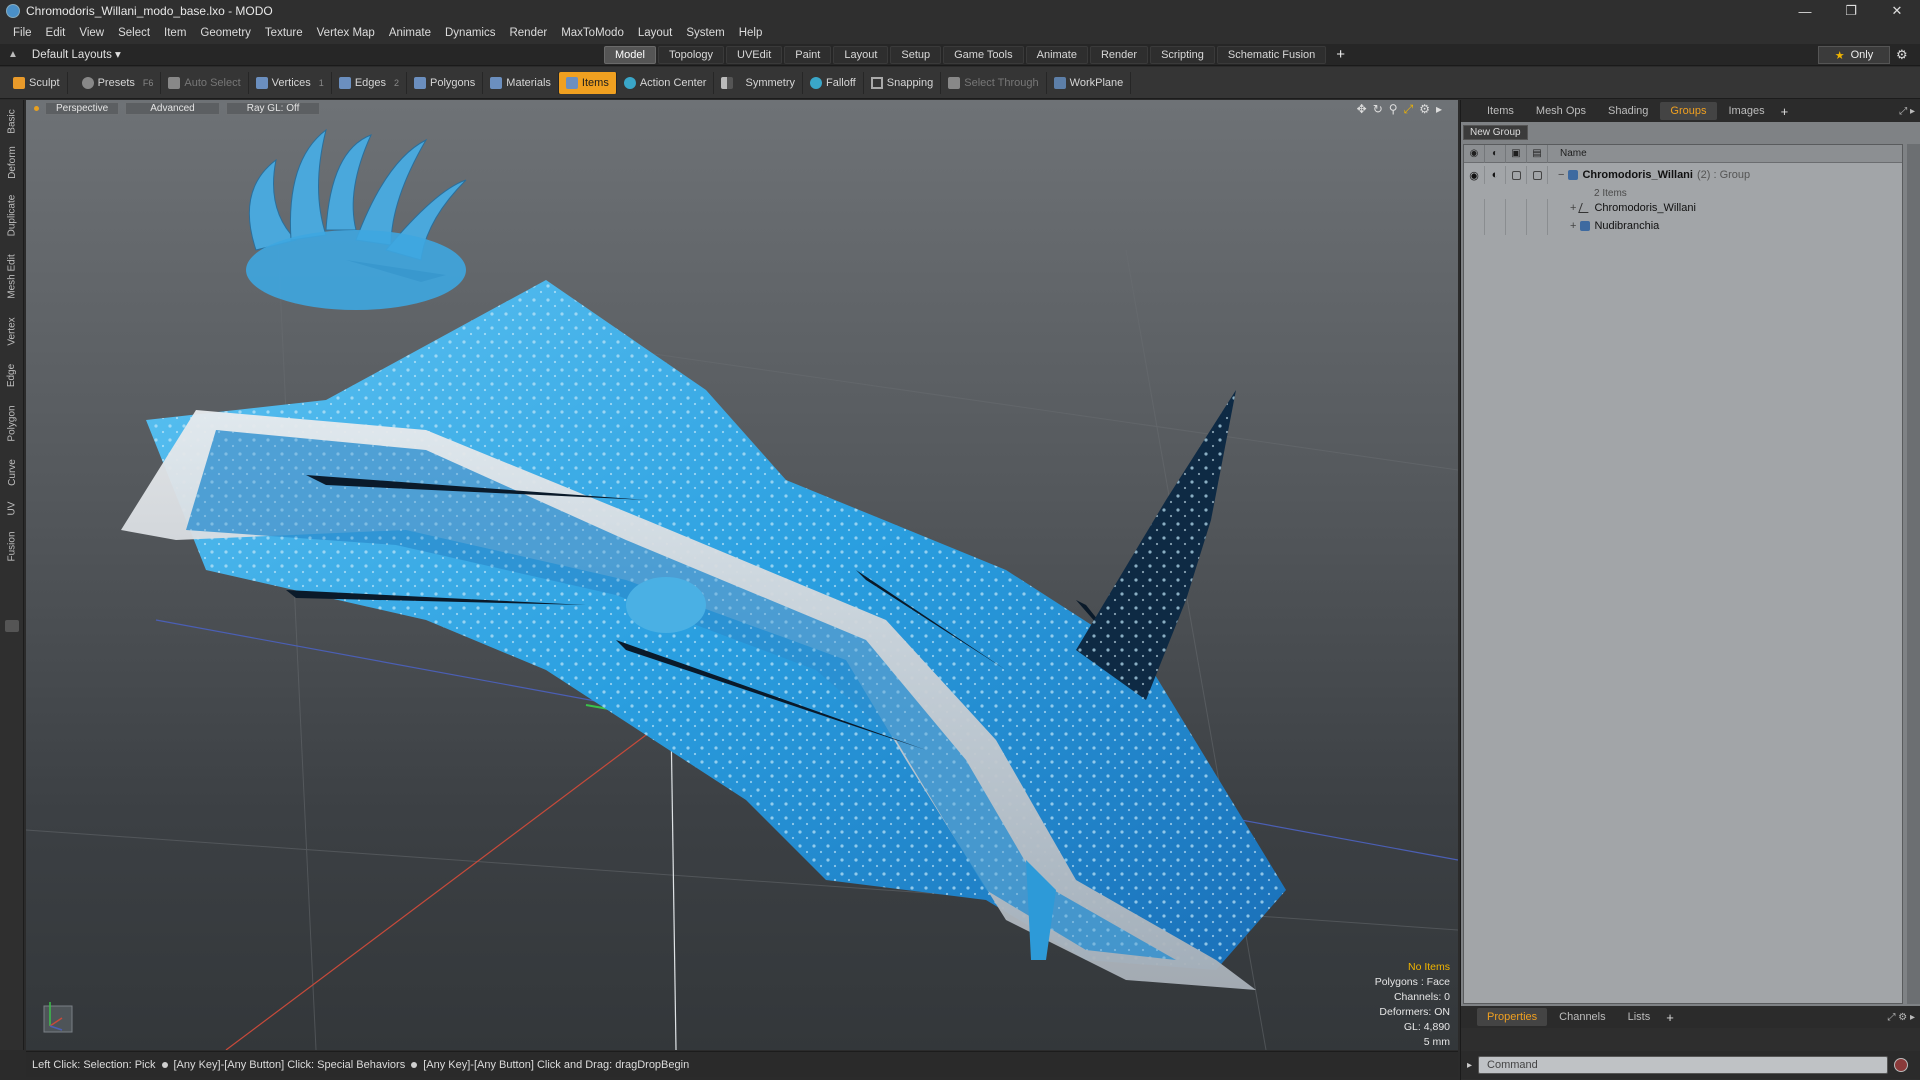 The width and height of the screenshot is (1920, 1080). Describe the element at coordinates (370, 82) in the screenshot. I see `edges-button: Edges 2` at that location.